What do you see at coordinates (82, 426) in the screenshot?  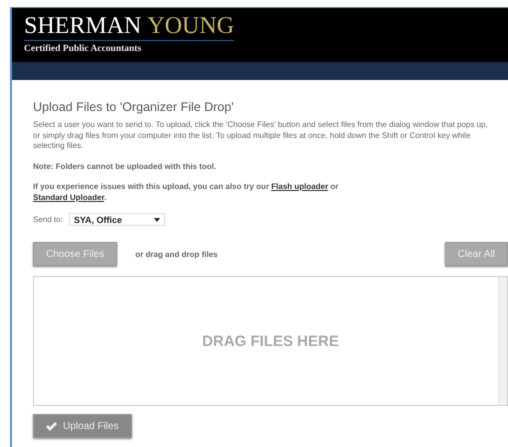 I see `upload-files-button: Upload Files` at bounding box center [82, 426].